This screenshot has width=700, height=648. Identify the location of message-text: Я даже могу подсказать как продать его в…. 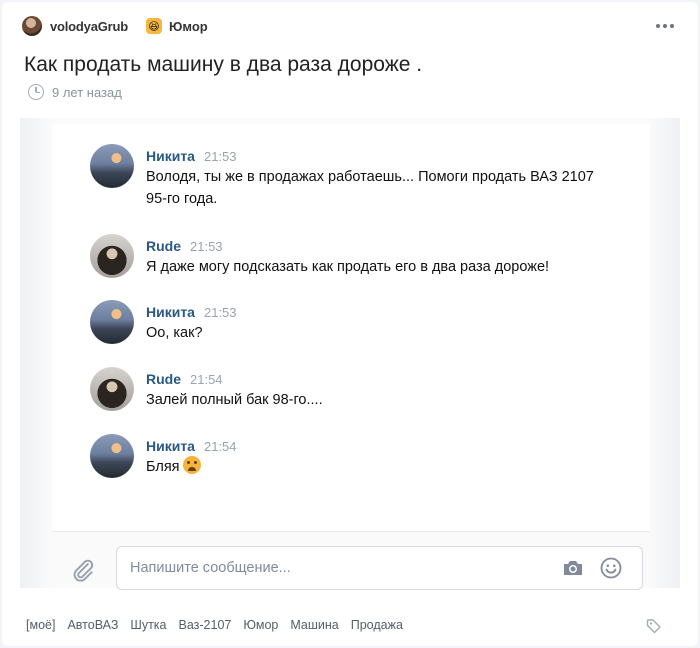
(348, 267).